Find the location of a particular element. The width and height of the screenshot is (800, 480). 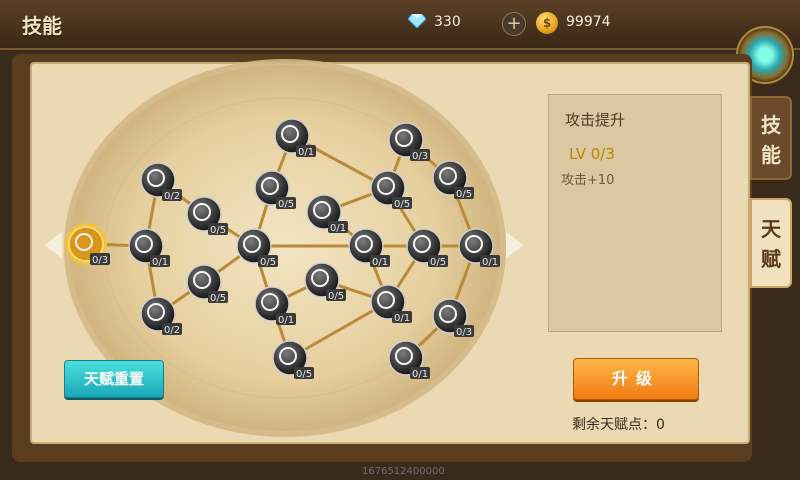

talent-name: 攻击提升 is located at coordinates (595, 120).